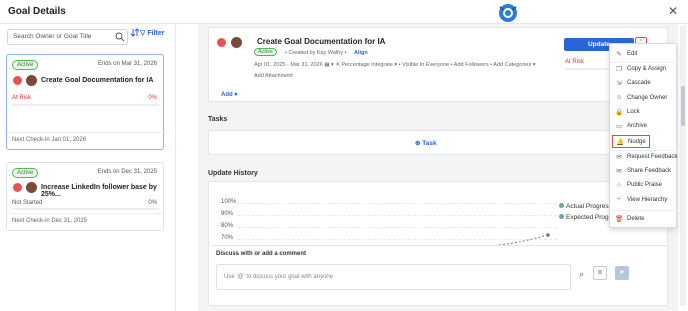 Image resolution: width=688 pixels, height=311 pixels. I want to click on cascade-icon: ⇲, so click(619, 83).